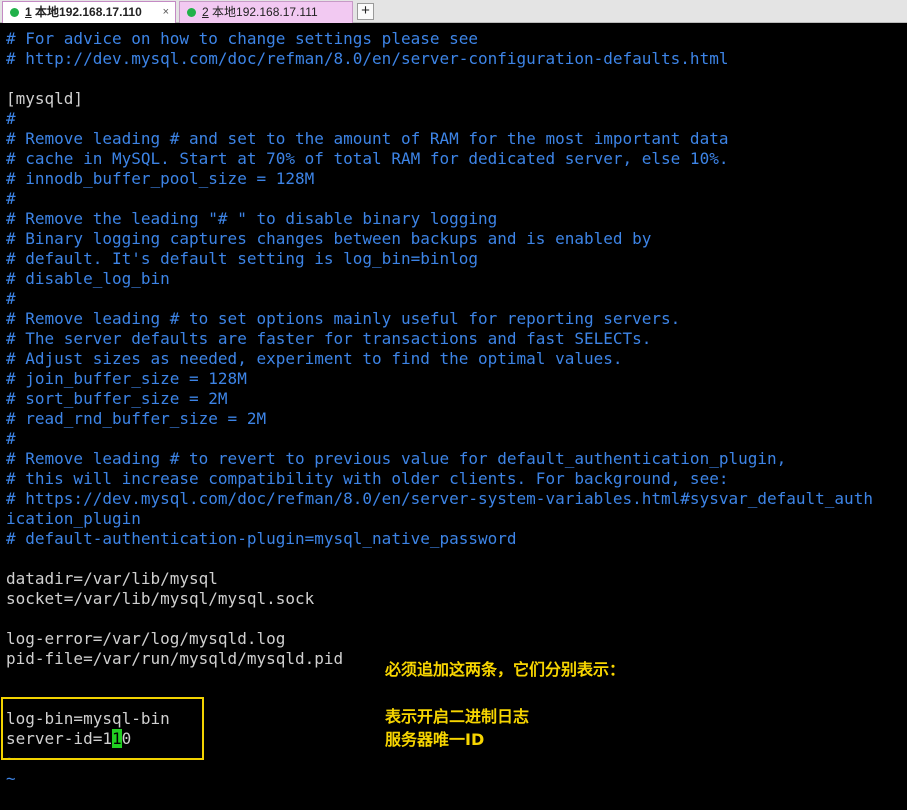 This screenshot has width=907, height=810. I want to click on tab-session-1: 1 本地192.168.17.110 ×, so click(89, 12).